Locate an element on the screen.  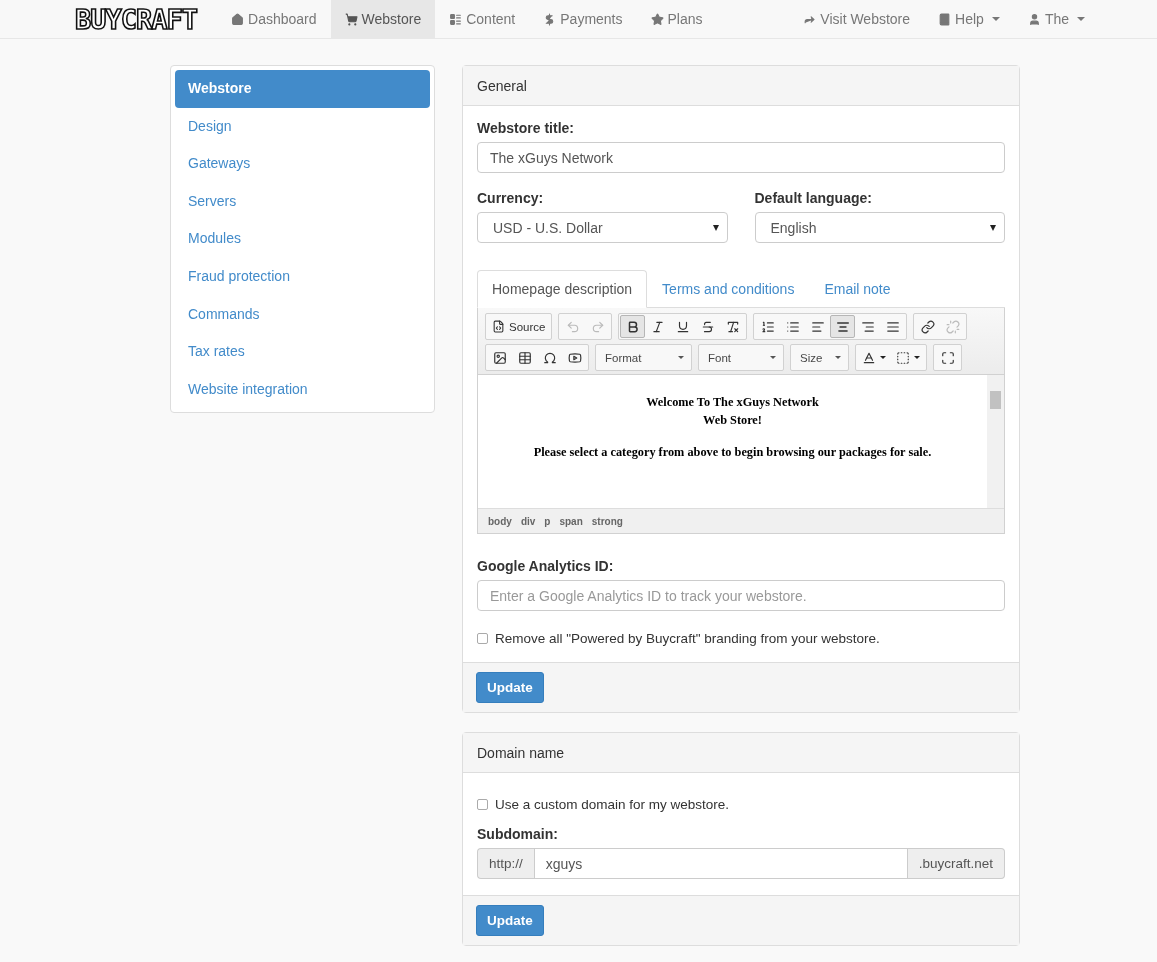
list-icon is located at coordinates (456, 19).